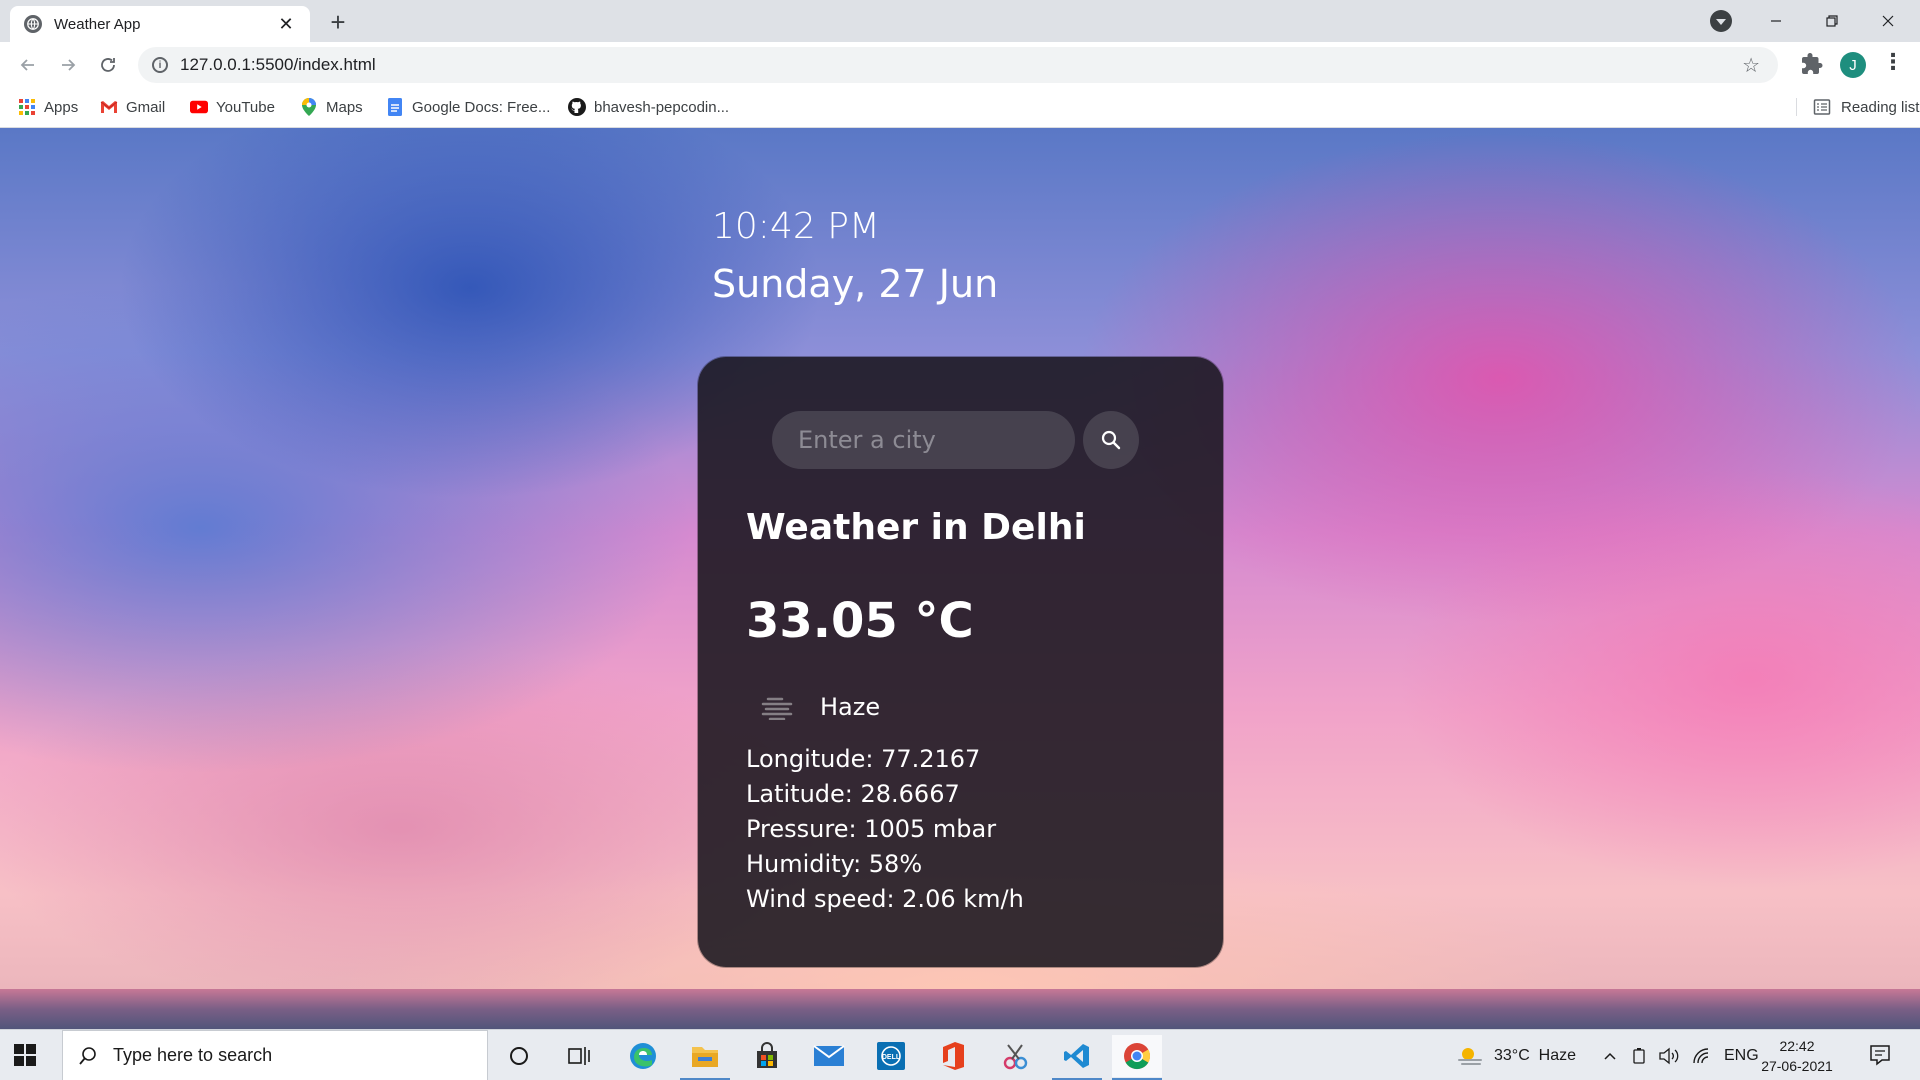  Describe the element at coordinates (97, 24) in the screenshot. I see `tab-title: Weather App` at that location.